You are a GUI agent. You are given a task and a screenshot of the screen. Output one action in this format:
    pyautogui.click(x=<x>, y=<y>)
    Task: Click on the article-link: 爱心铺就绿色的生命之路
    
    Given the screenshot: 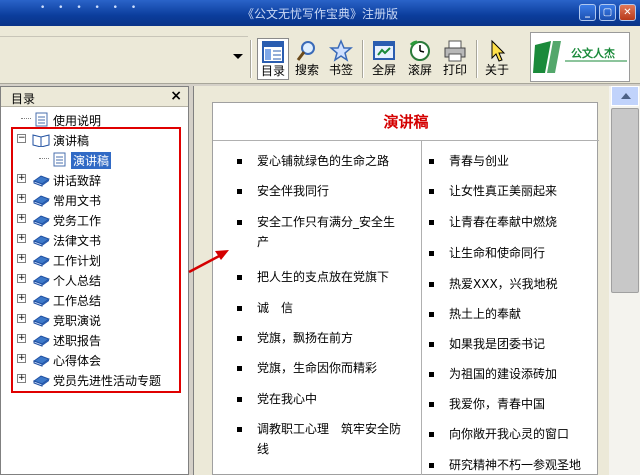 What is the action you would take?
    pyautogui.click(x=319, y=161)
    